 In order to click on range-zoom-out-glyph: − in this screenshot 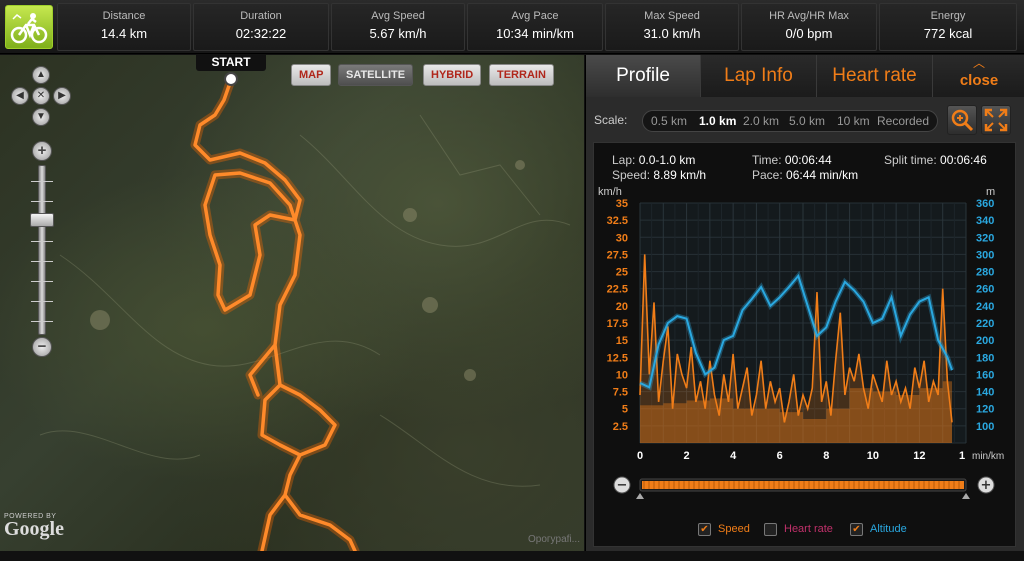, I will do `click(622, 485)`.